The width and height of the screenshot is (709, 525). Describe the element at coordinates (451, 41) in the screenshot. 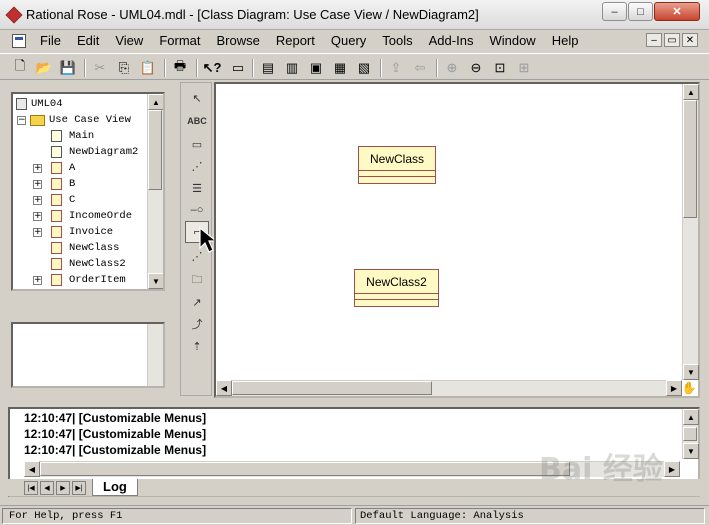

I see `menu-add-ins: Add-Ins` at that location.